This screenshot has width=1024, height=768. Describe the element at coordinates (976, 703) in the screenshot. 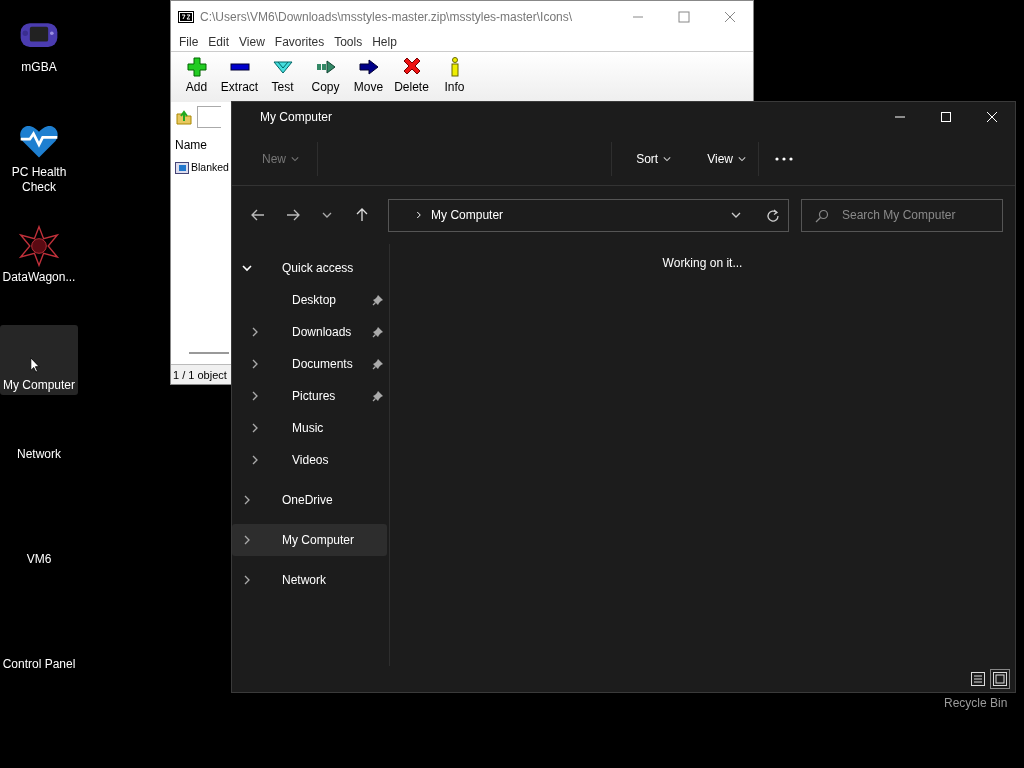

I see `desktop-icon-label: Recycle Bin` at that location.